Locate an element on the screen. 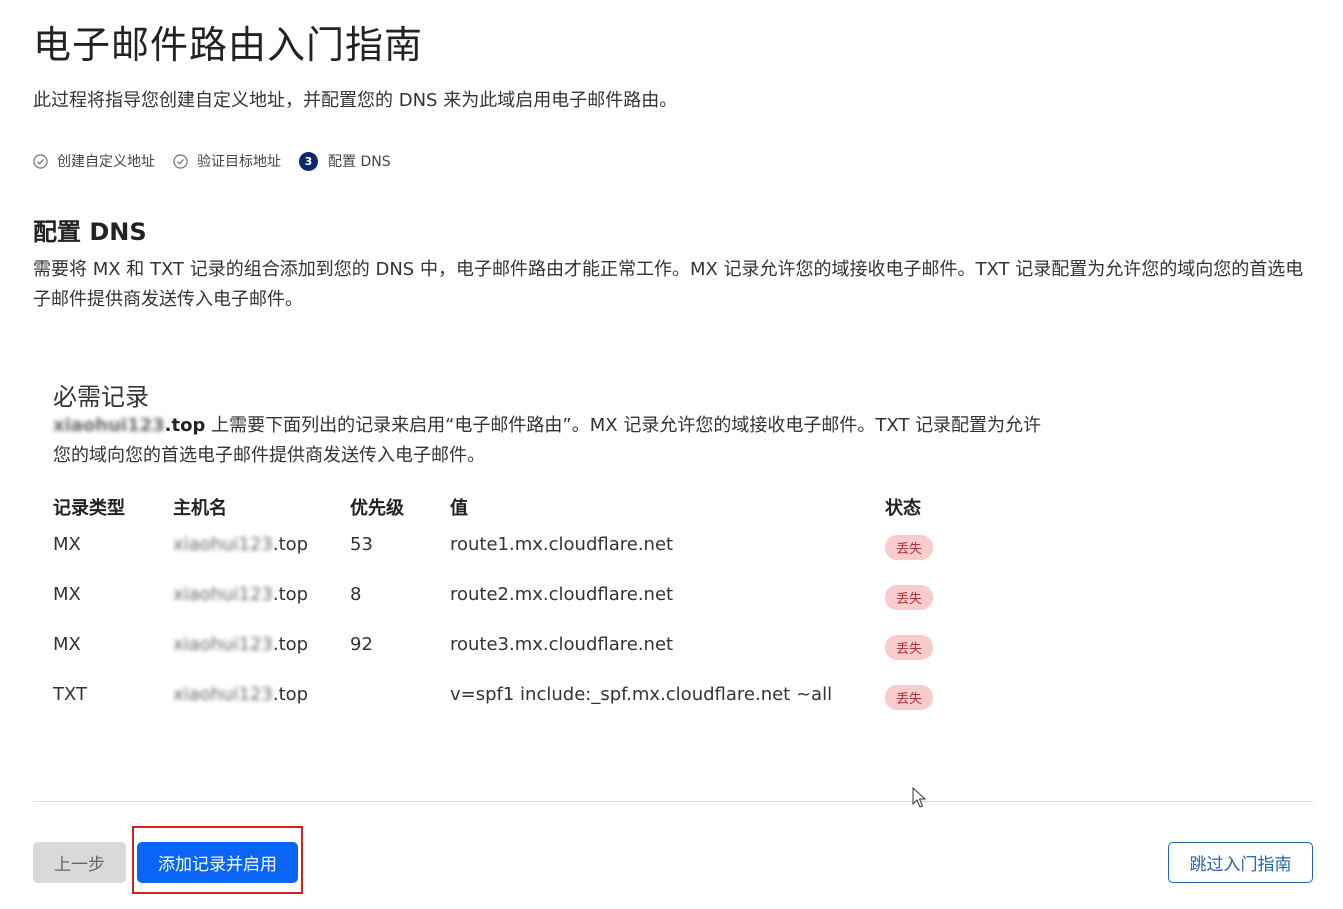 This screenshot has height=909, width=1343. step-label: 配置 DNS is located at coordinates (359, 162).